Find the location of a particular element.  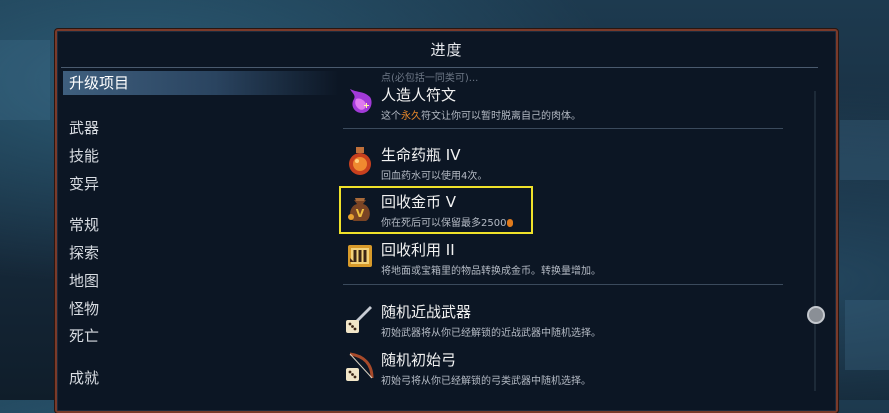

sidebar-item-upgrades: 升级项目 is located at coordinates (201, 83).